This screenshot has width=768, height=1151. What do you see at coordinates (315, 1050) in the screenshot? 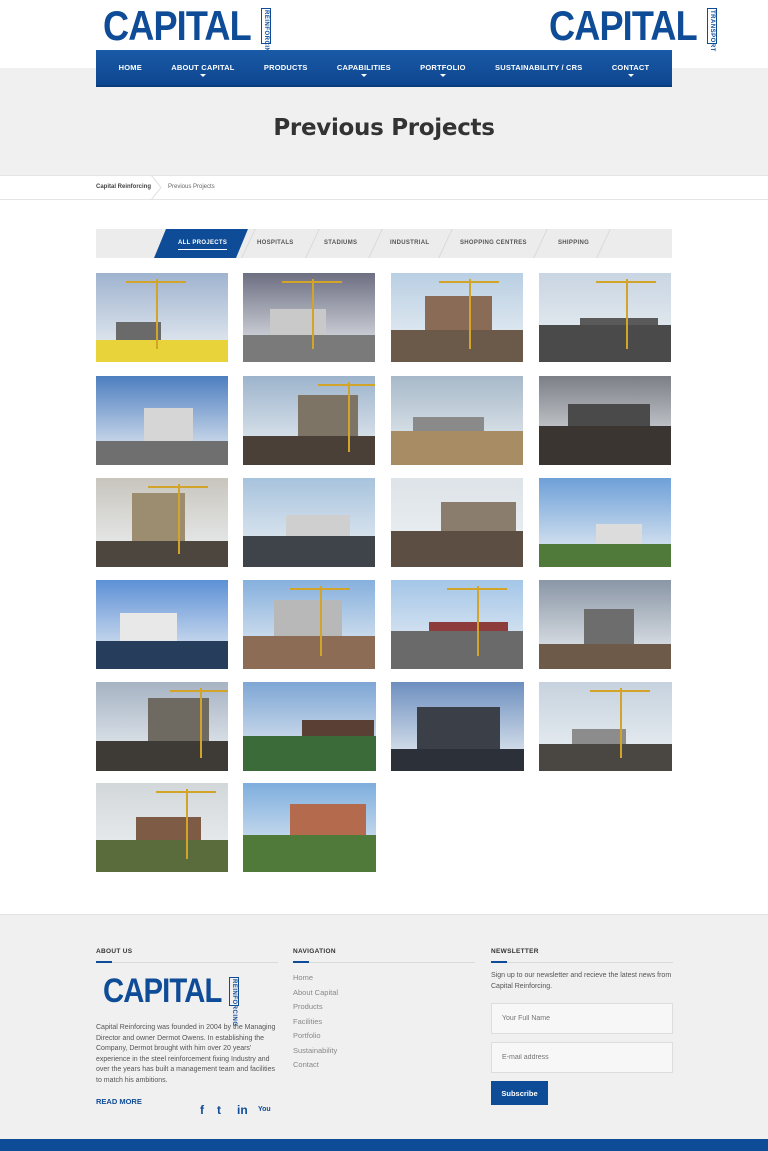
I see `footer-link-sustainability: Sustainability` at bounding box center [315, 1050].